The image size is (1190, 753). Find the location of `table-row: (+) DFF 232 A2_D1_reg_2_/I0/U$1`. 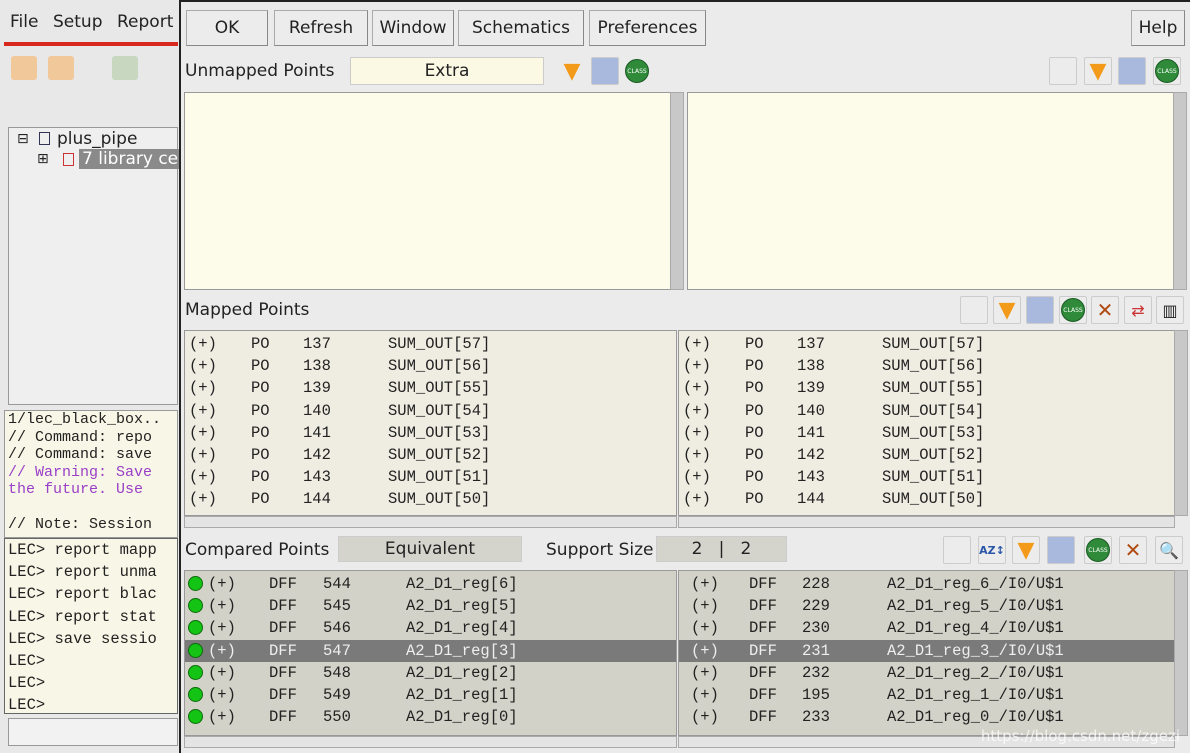

table-row: (+) DFF 232 A2_D1_reg_2_/I0/U$1 is located at coordinates (926, 673).